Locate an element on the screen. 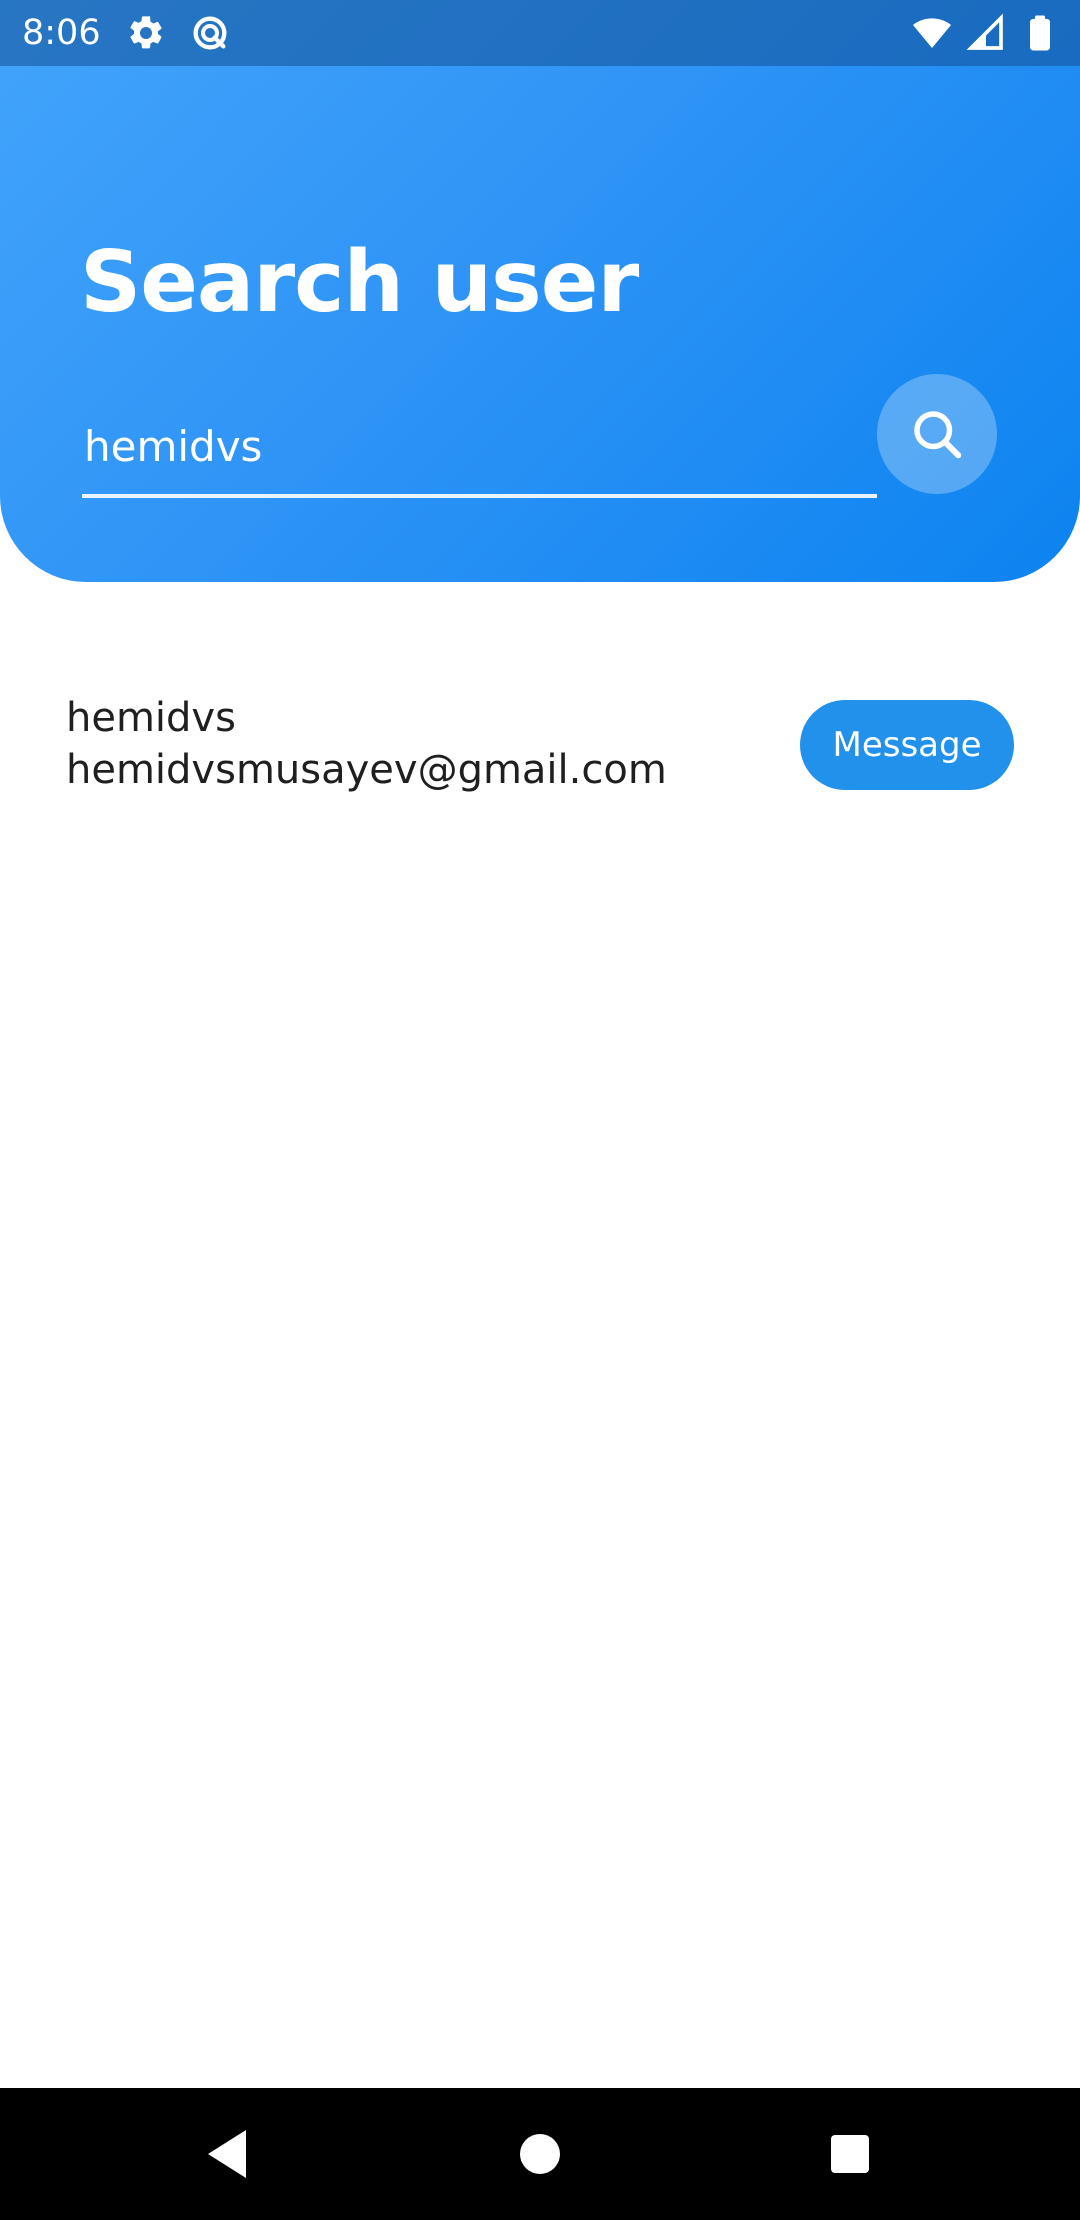 This screenshot has width=1080, height=2220. recents-icon is located at coordinates (850, 2154).